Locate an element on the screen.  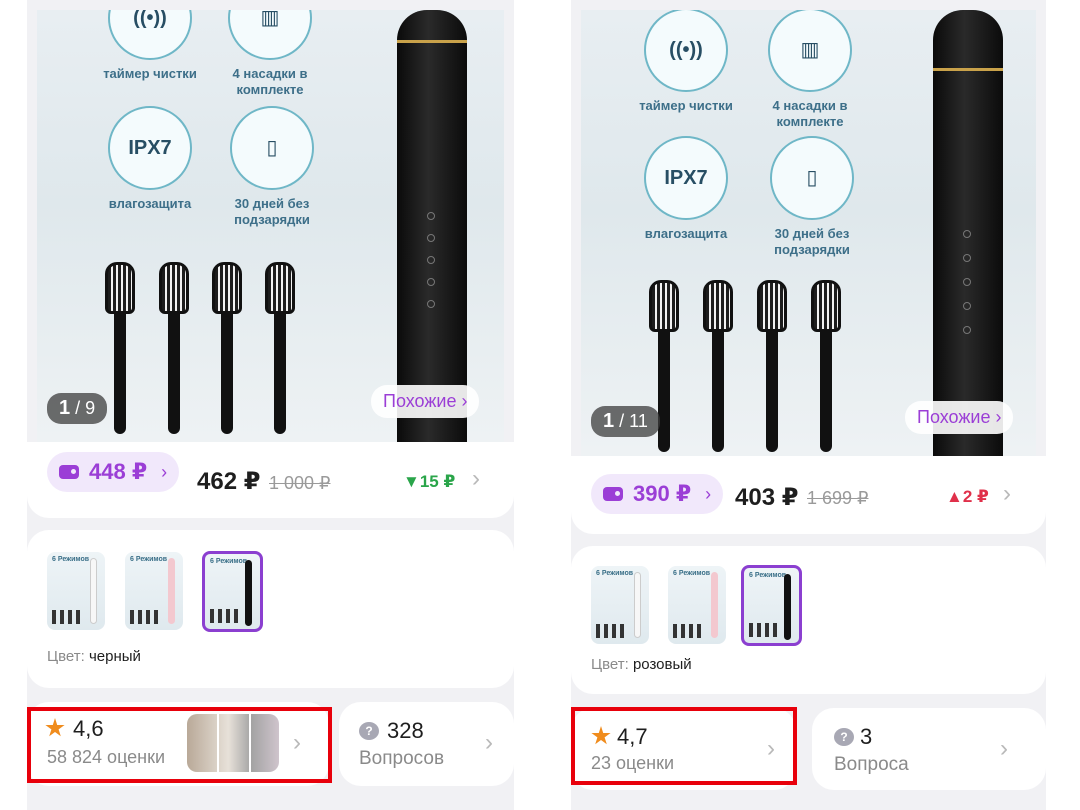
selected-color: Цвет: черный is located at coordinates (94, 656).